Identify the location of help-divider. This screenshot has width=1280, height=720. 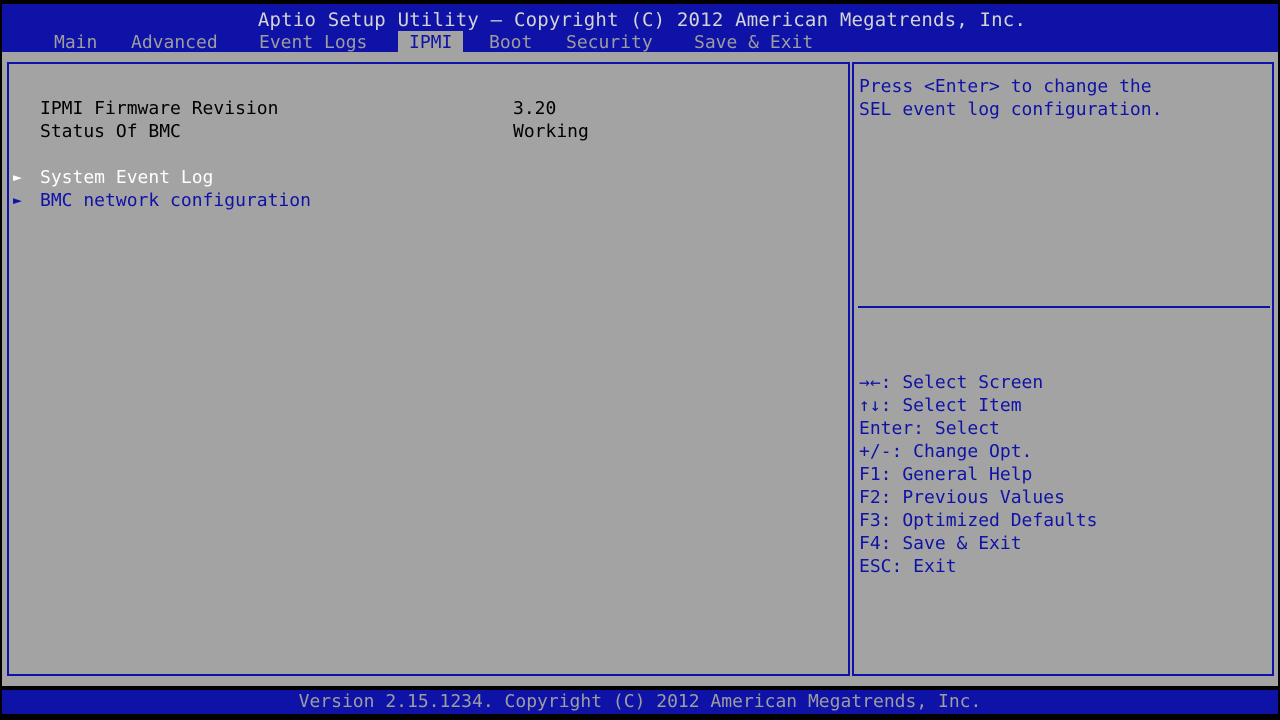
(1064, 307).